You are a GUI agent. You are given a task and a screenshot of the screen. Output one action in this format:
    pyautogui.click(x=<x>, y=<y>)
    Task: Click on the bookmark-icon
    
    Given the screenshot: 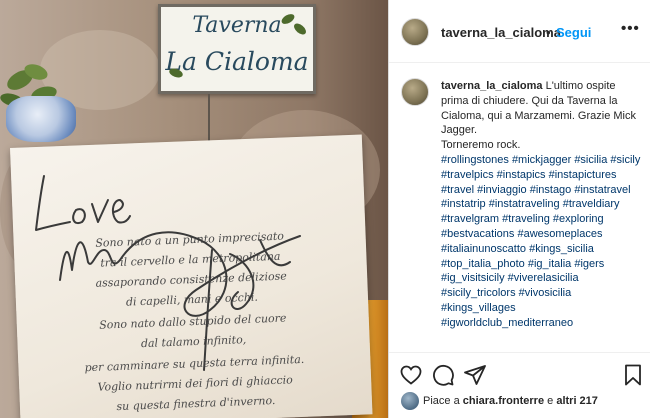 What is the action you would take?
    pyautogui.click(x=633, y=375)
    